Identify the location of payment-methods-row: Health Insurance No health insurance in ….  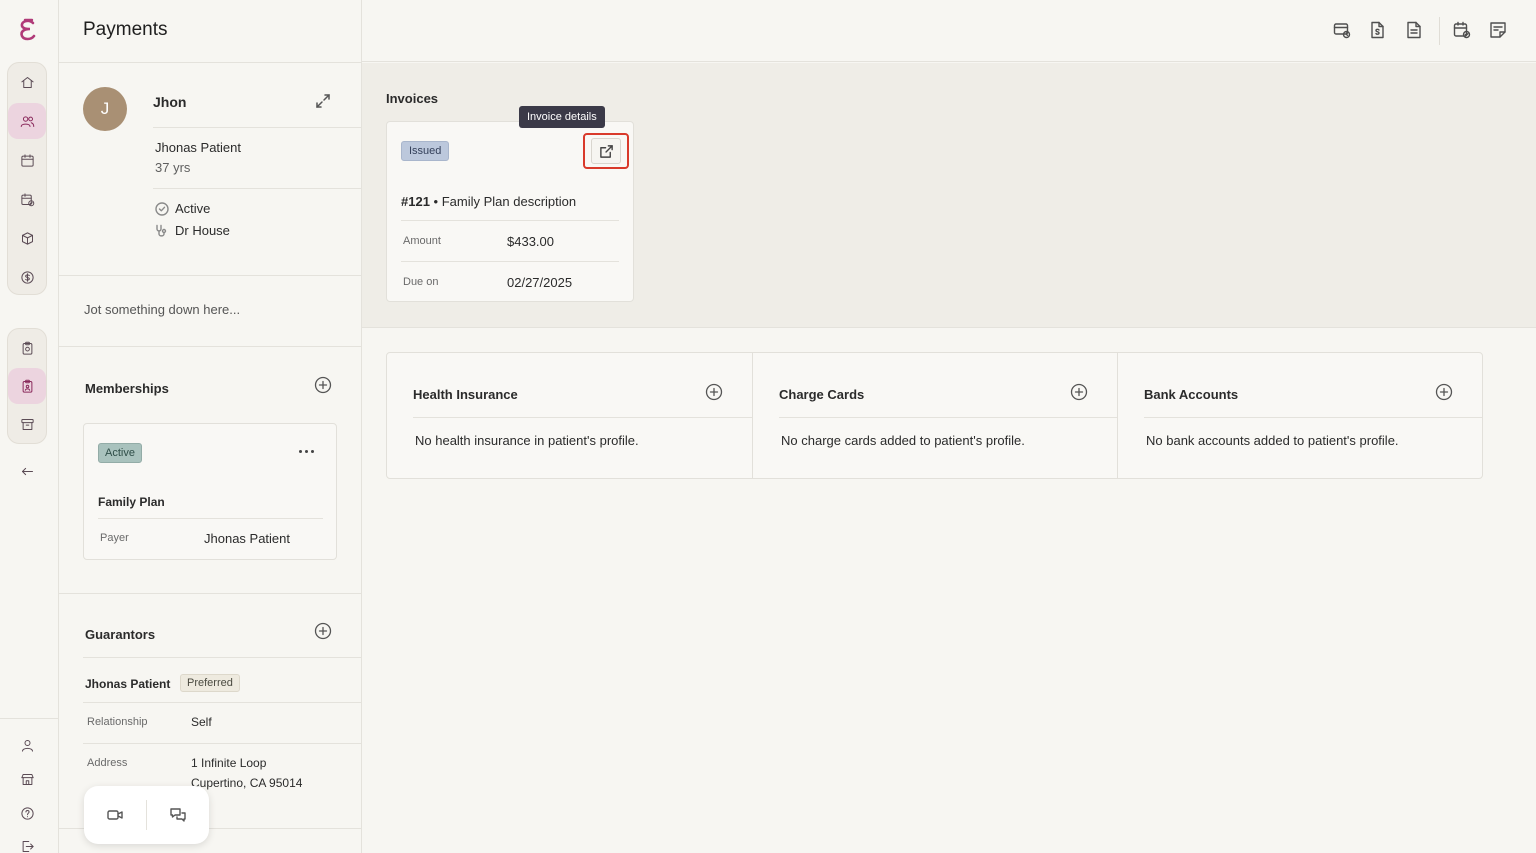
(934, 415).